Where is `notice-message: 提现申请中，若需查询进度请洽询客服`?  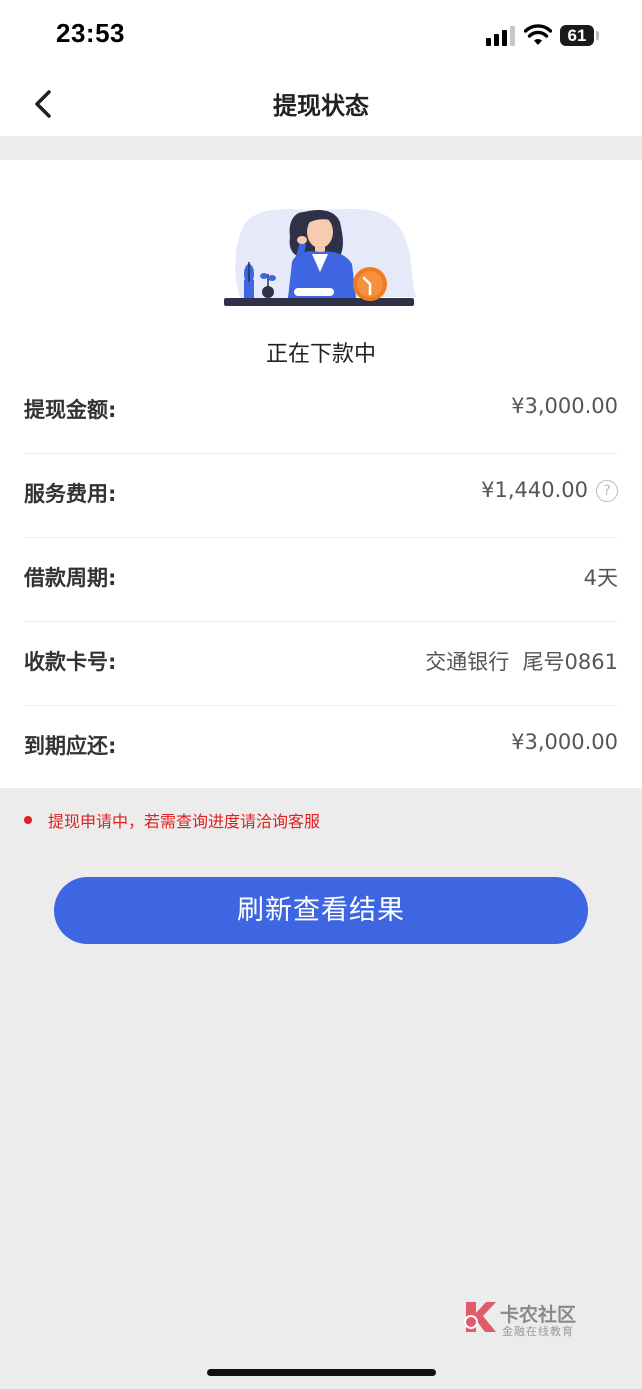
notice-message: 提现申请中，若需查询进度请洽询客服 is located at coordinates (172, 820).